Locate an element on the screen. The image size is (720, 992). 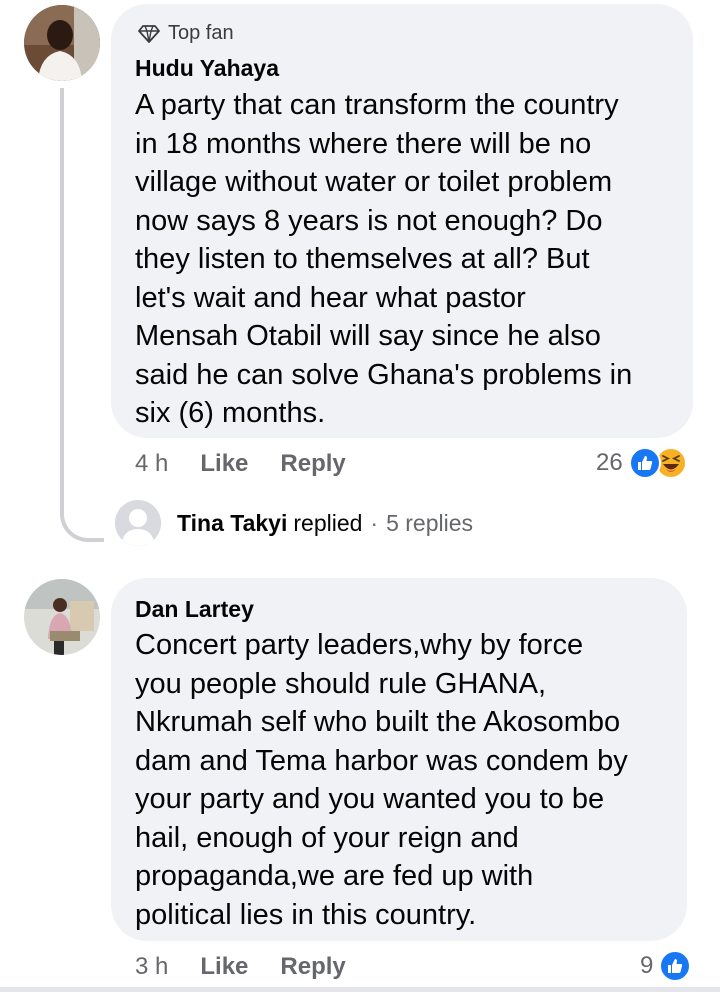
comment-timestamp: 3 h is located at coordinates (151, 967).